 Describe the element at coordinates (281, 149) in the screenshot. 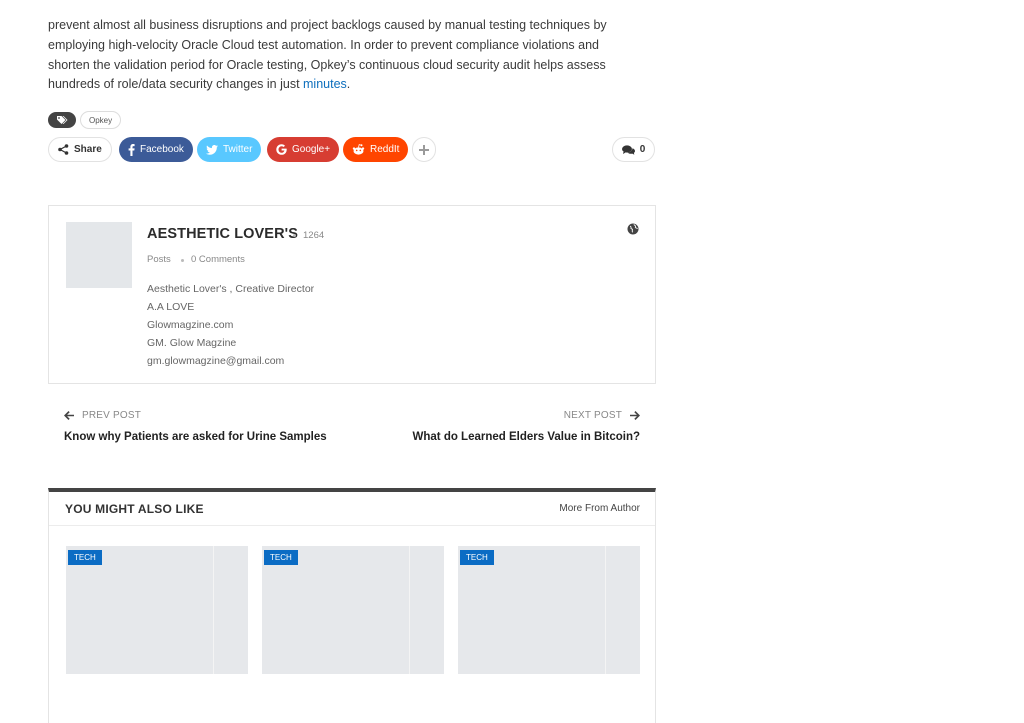

I see `google-icon` at that location.